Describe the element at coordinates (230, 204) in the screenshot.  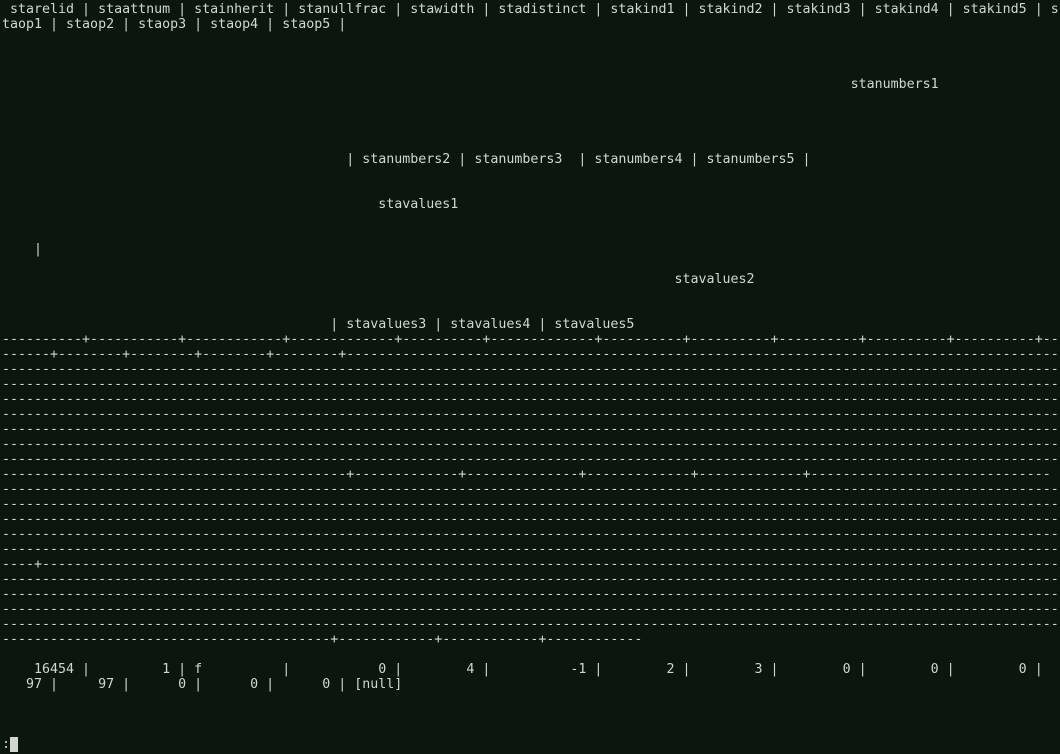
I see `header-stavalues1: stavalues1` at that location.